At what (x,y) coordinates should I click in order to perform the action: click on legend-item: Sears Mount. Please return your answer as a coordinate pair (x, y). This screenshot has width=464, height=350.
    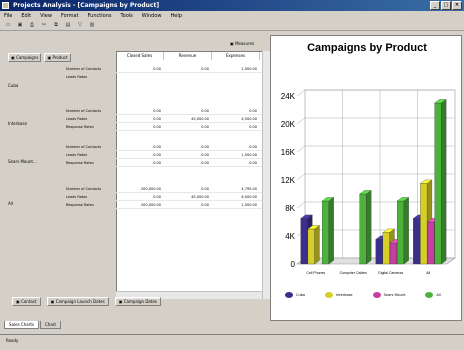
    Looking at the image, I should click on (389, 295).